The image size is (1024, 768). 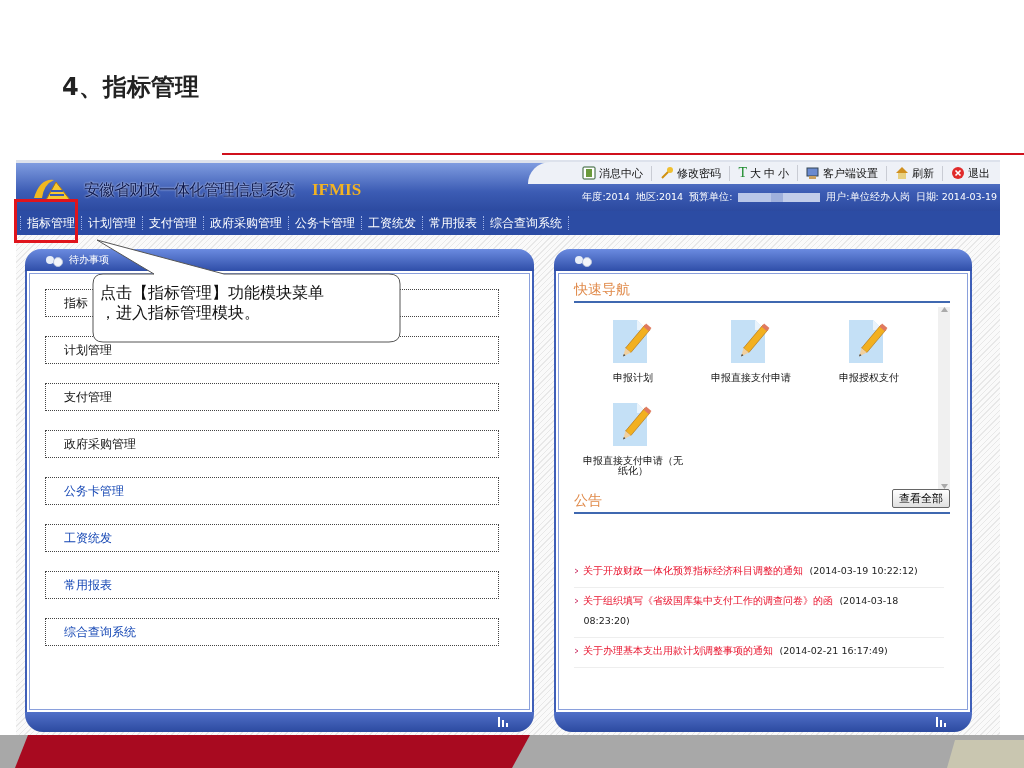 What do you see at coordinates (699, 173) in the screenshot?
I see `toolbar-label: 修改密码` at bounding box center [699, 173].